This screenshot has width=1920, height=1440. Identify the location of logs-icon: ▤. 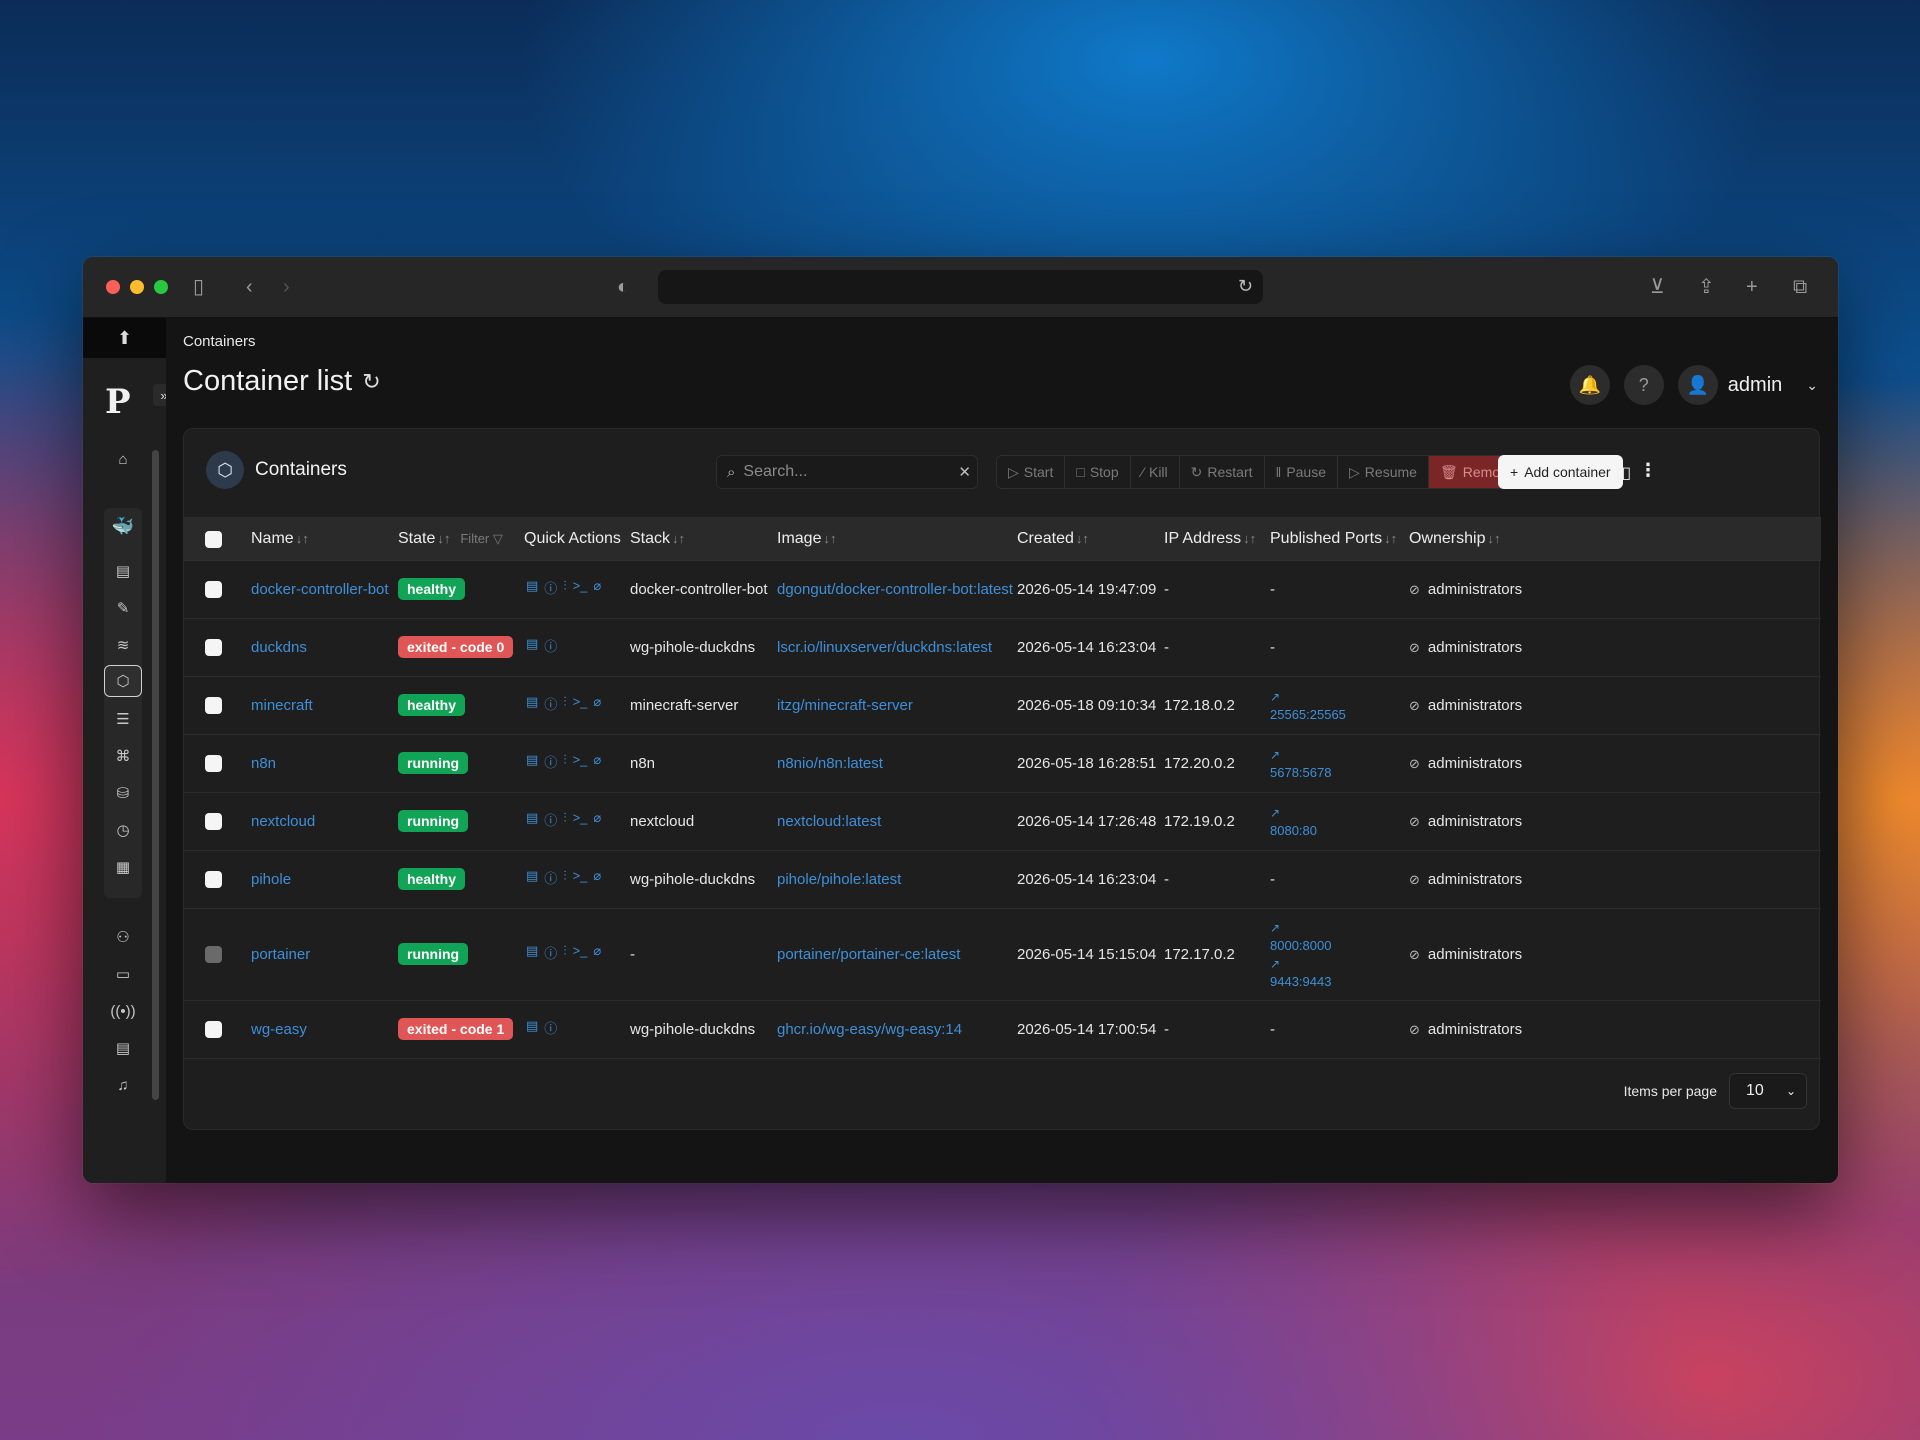
(123, 1048).